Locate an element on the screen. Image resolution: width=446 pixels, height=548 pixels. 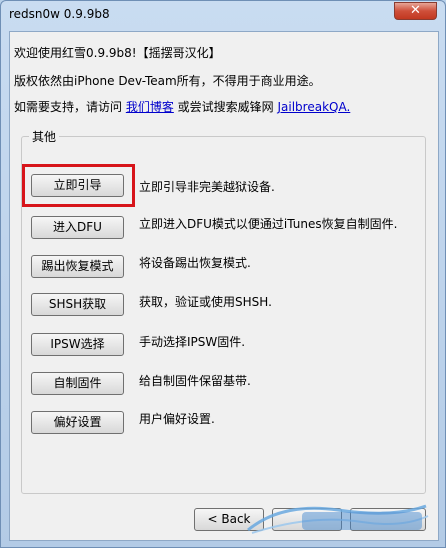
support-prefix: 如需要支持，请访问 is located at coordinates (70, 107).